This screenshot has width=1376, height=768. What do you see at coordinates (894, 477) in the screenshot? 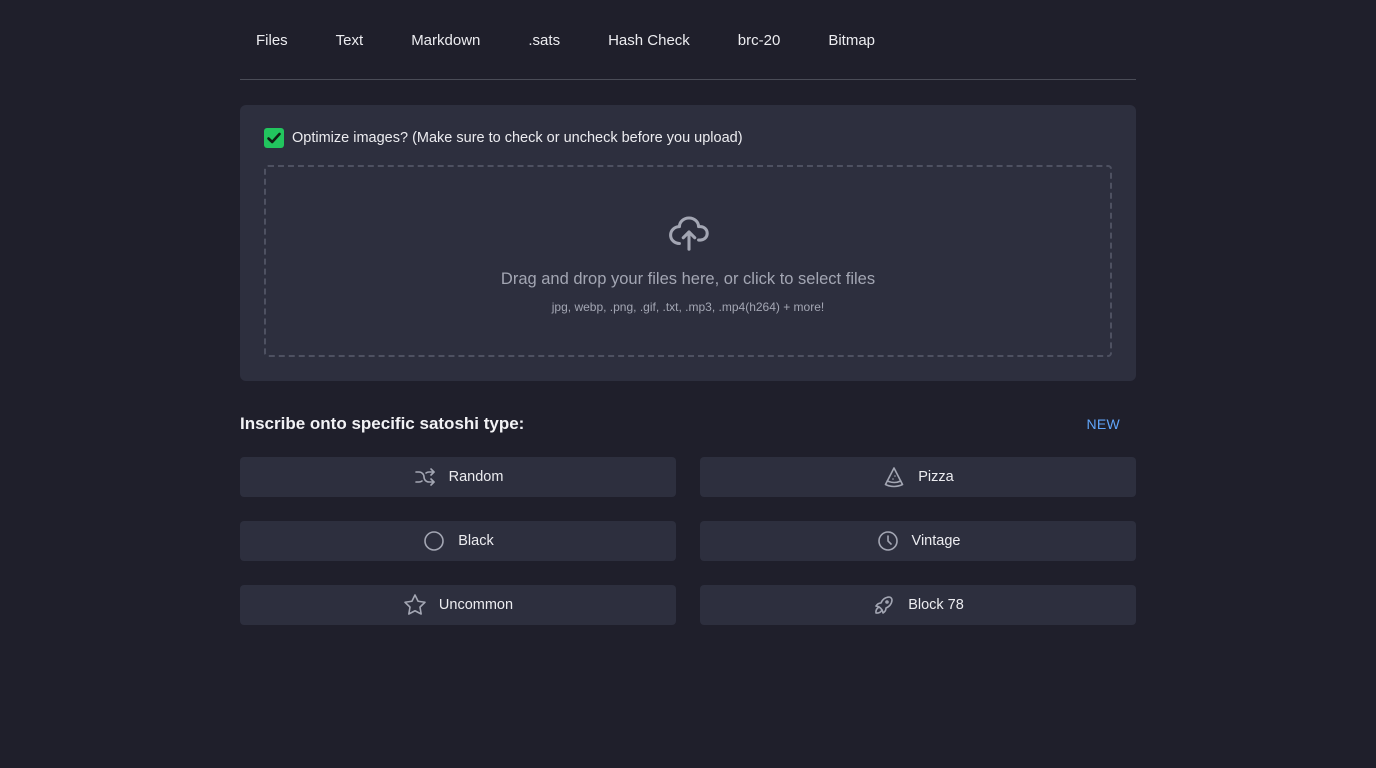
I see `pizza-icon` at bounding box center [894, 477].